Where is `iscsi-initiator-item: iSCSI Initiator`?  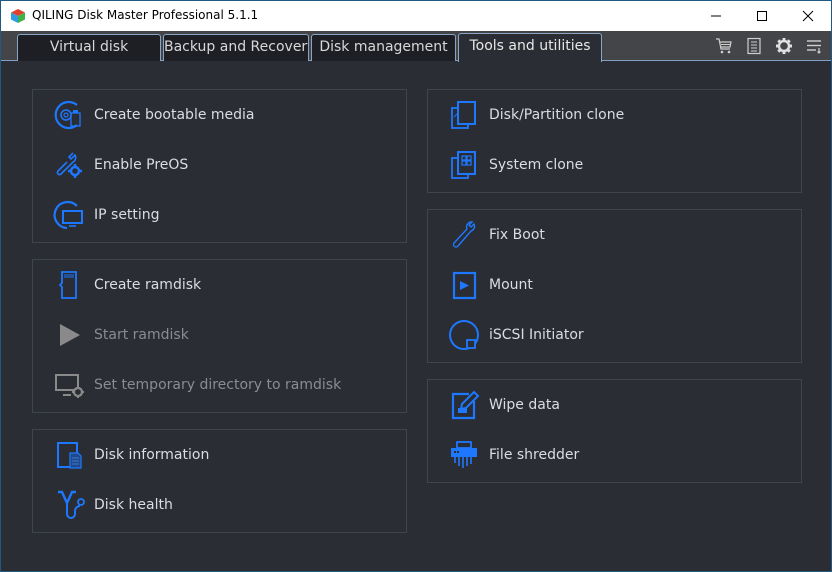
iscsi-initiator-item: iSCSI Initiator is located at coordinates (516, 335).